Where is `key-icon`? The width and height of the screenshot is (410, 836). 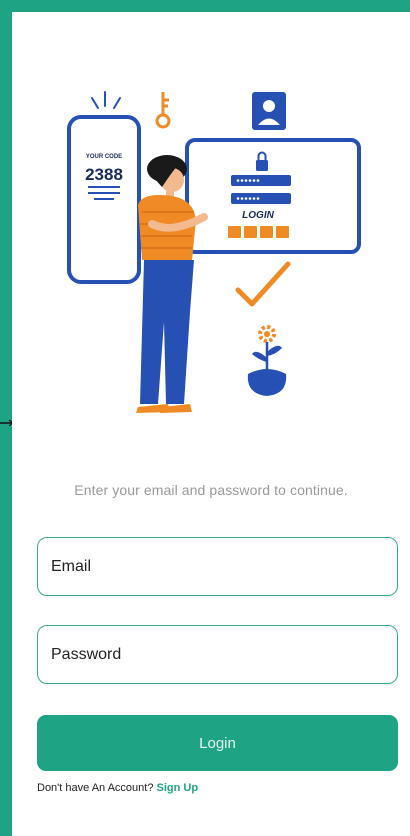
key-icon is located at coordinates (163, 110).